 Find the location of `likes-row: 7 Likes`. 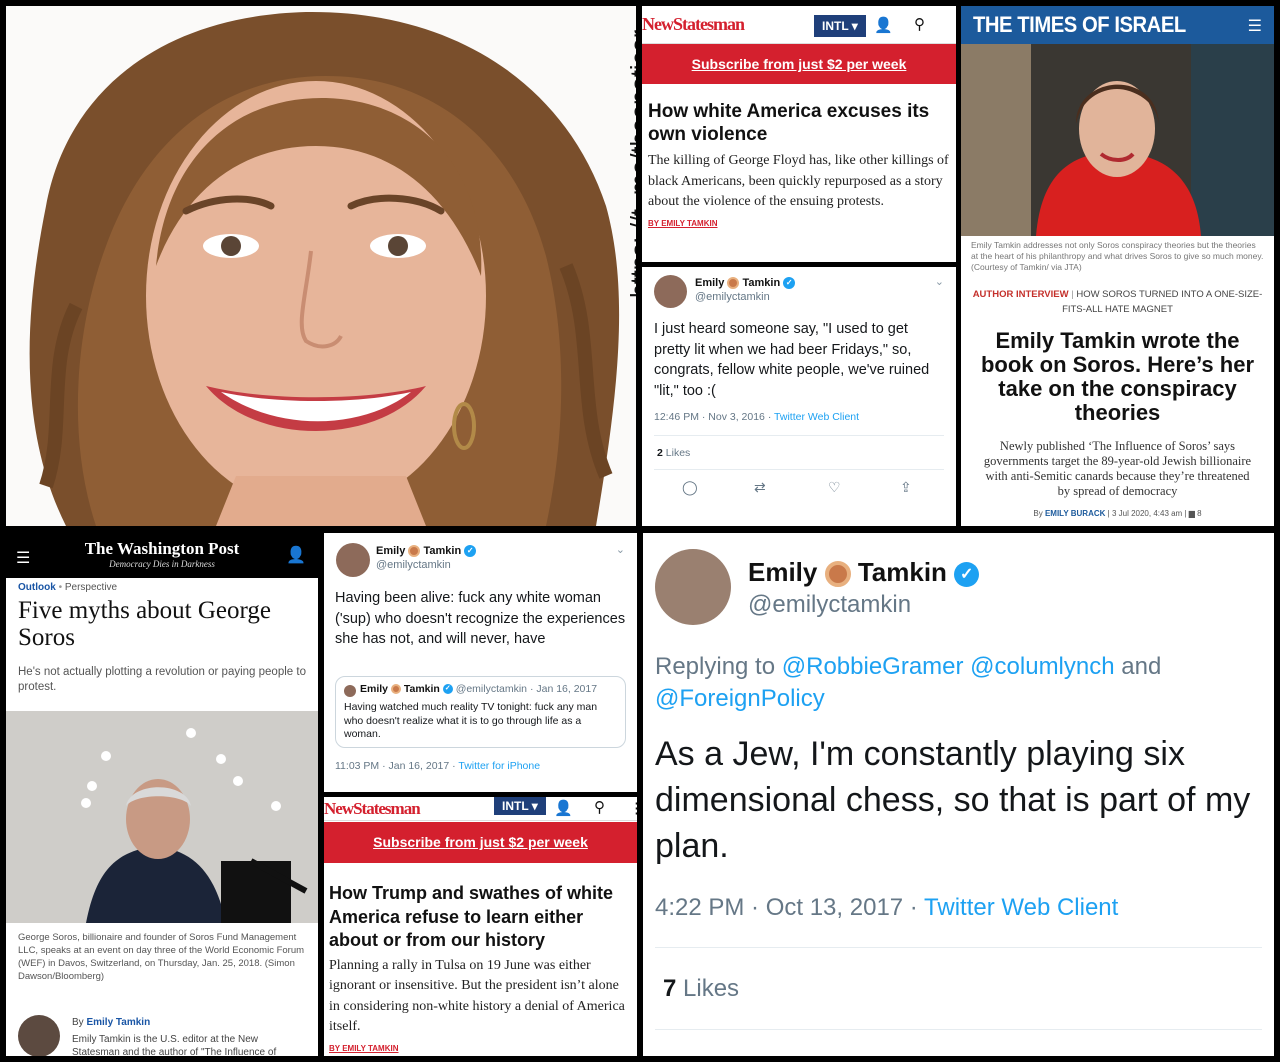

likes-row: 7 Likes is located at coordinates (701, 989).